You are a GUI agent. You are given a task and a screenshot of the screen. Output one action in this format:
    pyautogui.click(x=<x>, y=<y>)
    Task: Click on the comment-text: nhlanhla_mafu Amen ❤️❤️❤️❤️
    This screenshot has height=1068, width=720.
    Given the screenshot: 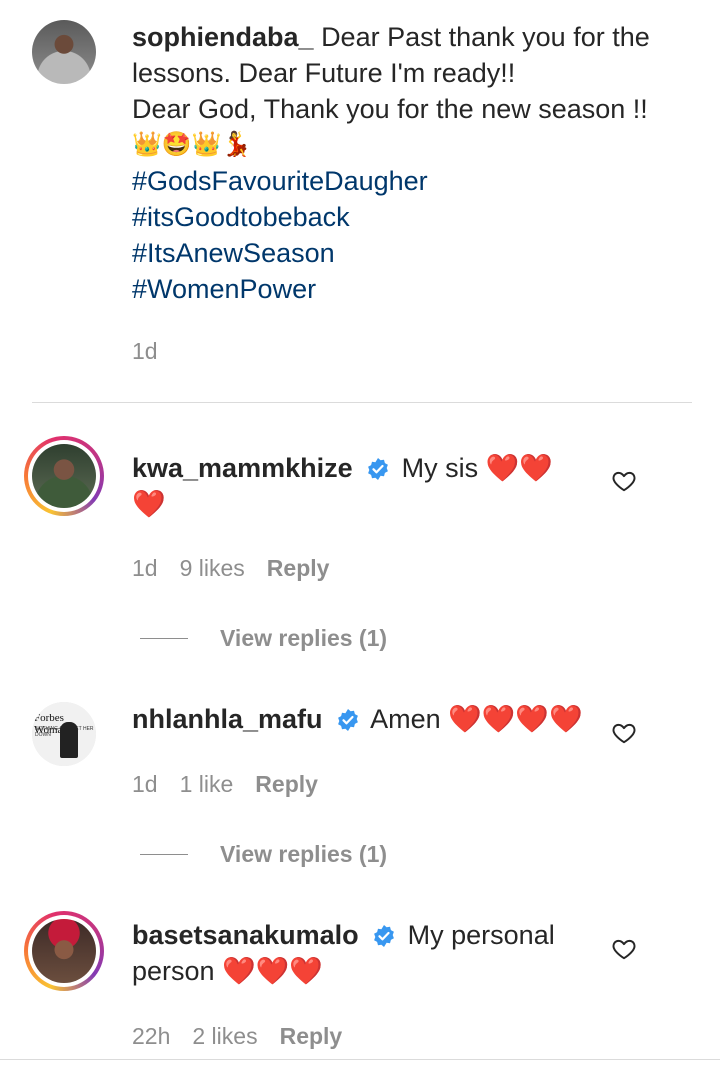 What is the action you would take?
    pyautogui.click(x=362, y=719)
    